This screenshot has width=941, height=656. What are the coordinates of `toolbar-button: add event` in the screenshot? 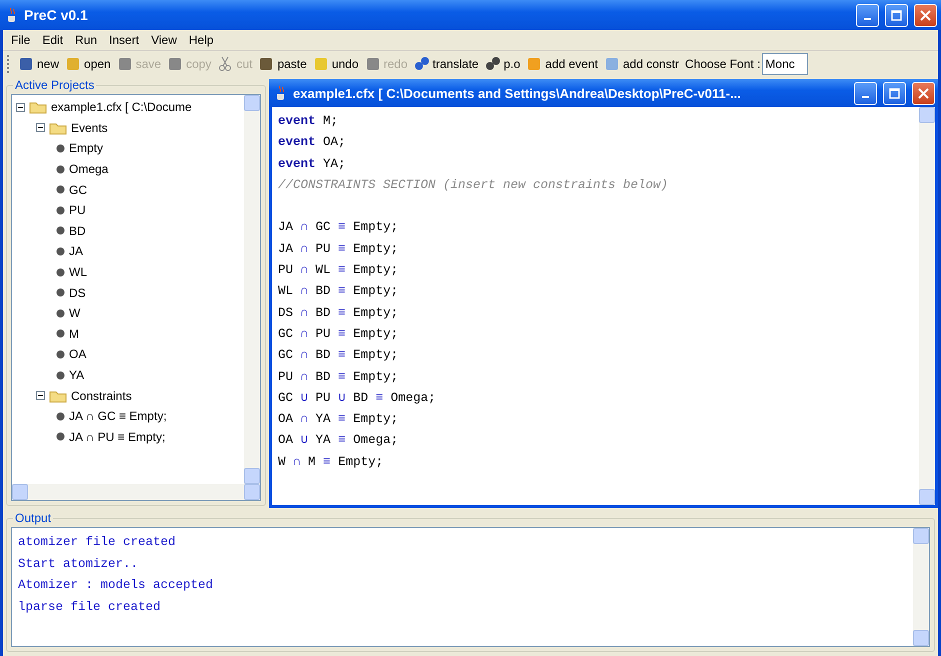 It's located at (562, 64).